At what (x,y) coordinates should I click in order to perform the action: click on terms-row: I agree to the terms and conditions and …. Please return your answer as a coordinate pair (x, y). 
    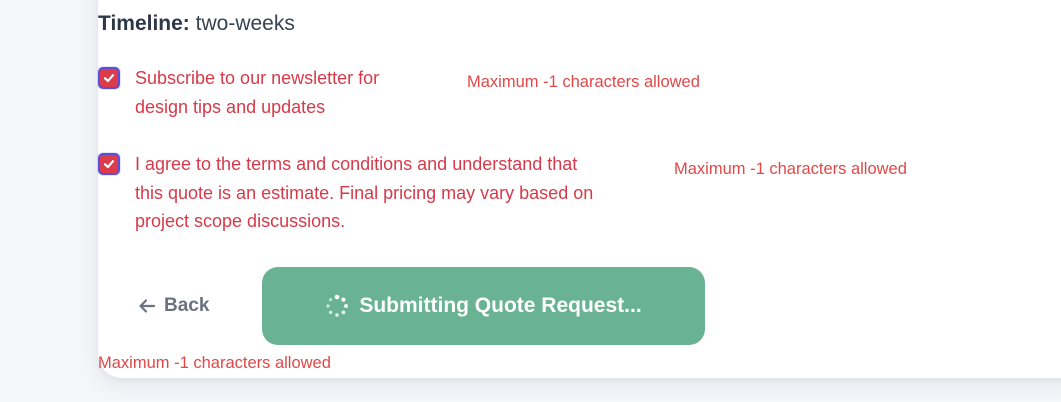
    Looking at the image, I should click on (378, 193).